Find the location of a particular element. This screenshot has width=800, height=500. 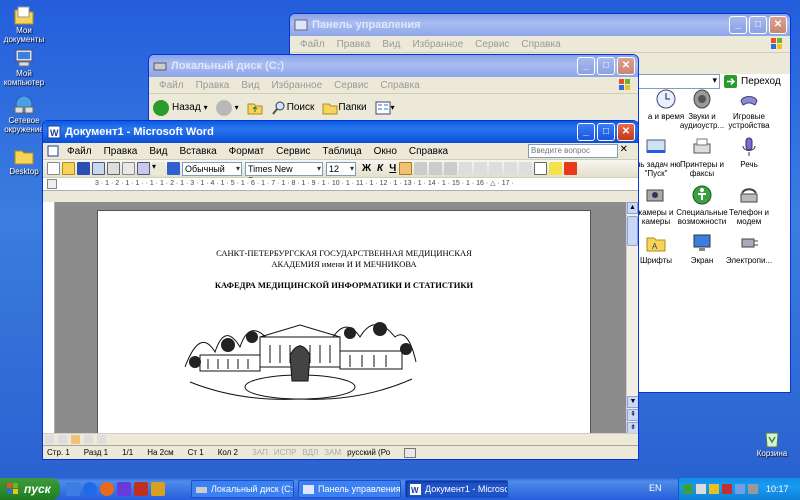

volume-icon is located at coordinates (701, 489).